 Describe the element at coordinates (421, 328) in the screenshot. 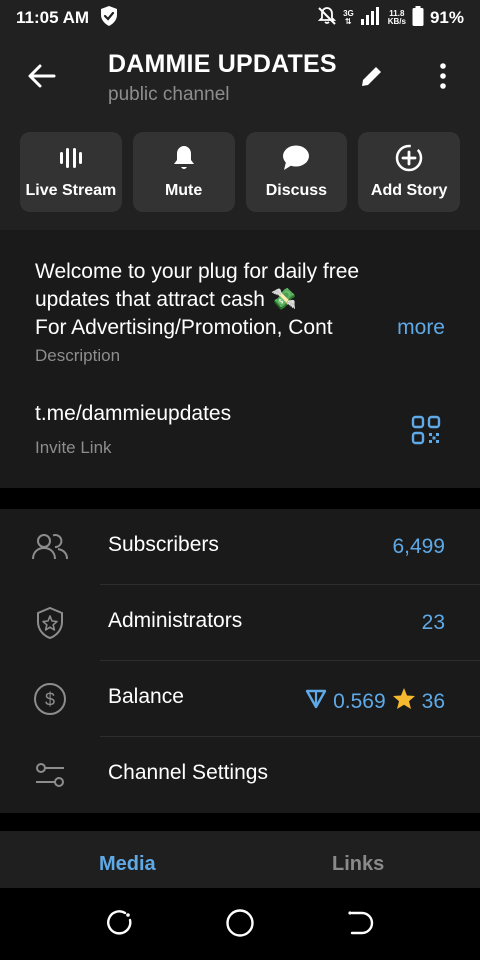

I see `more-link: more` at that location.